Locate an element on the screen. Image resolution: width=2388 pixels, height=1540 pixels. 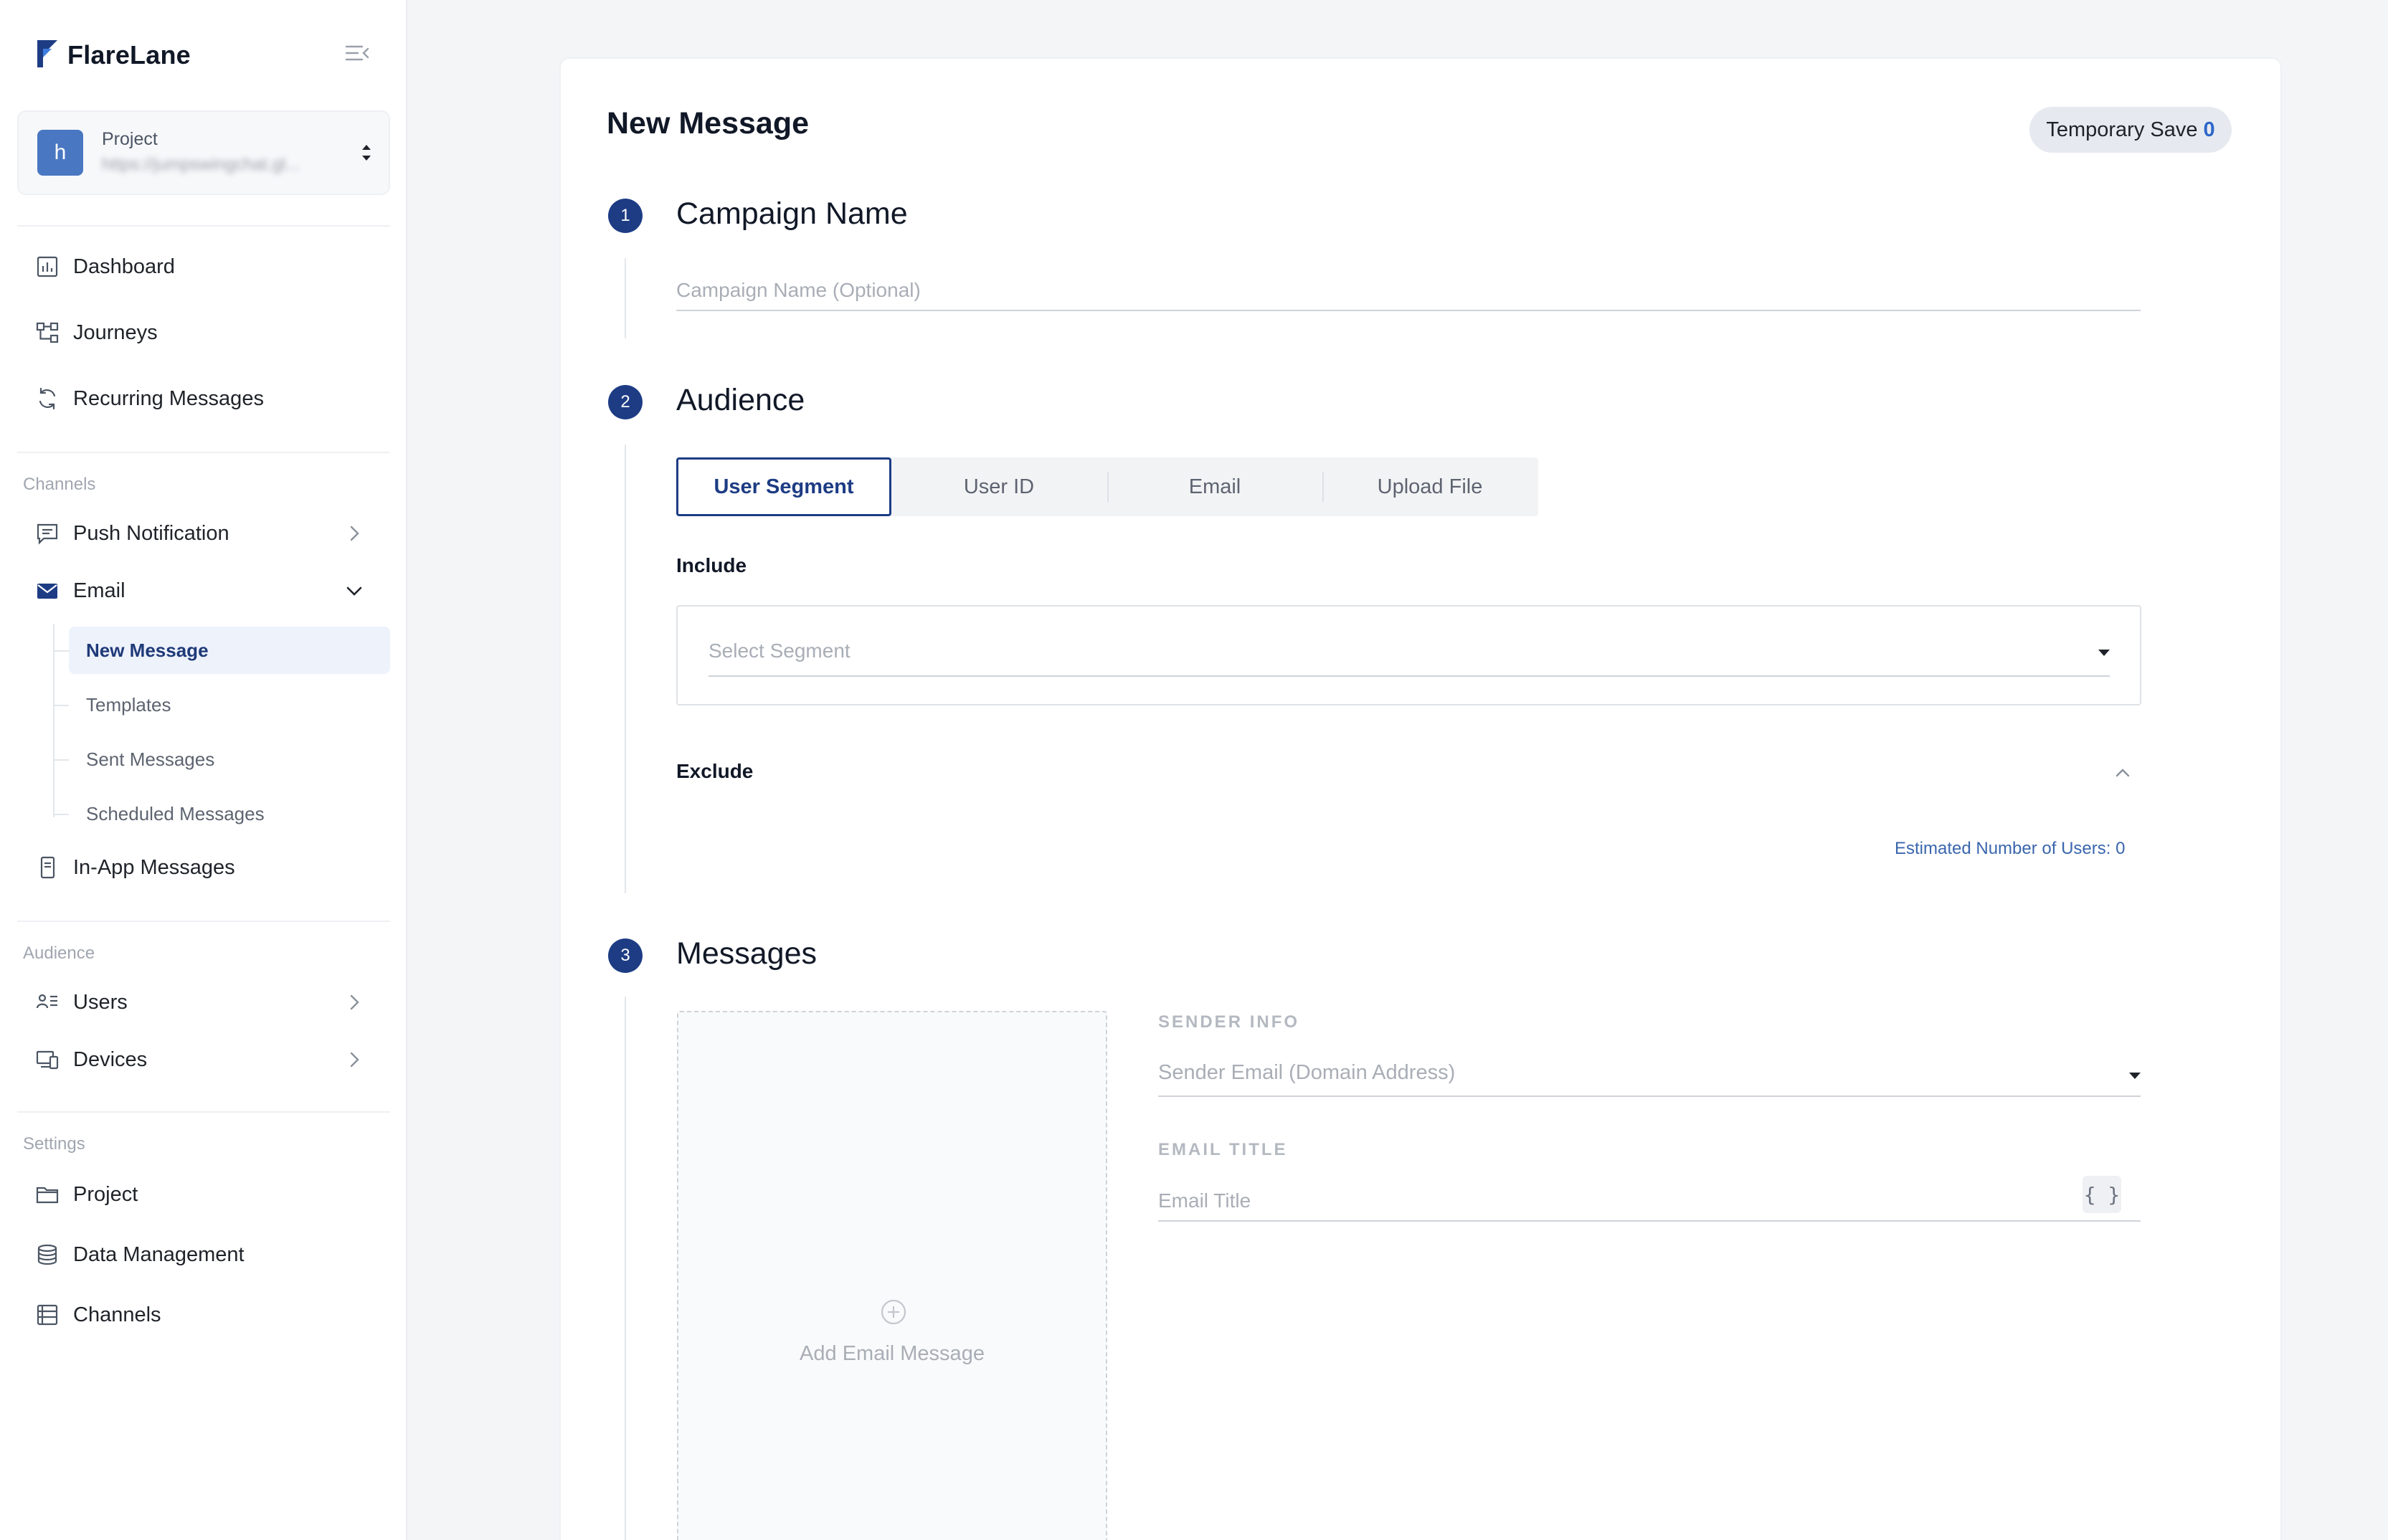
sender-email-dropdown: Sender Email (Domain Address) is located at coordinates (1650, 1077).